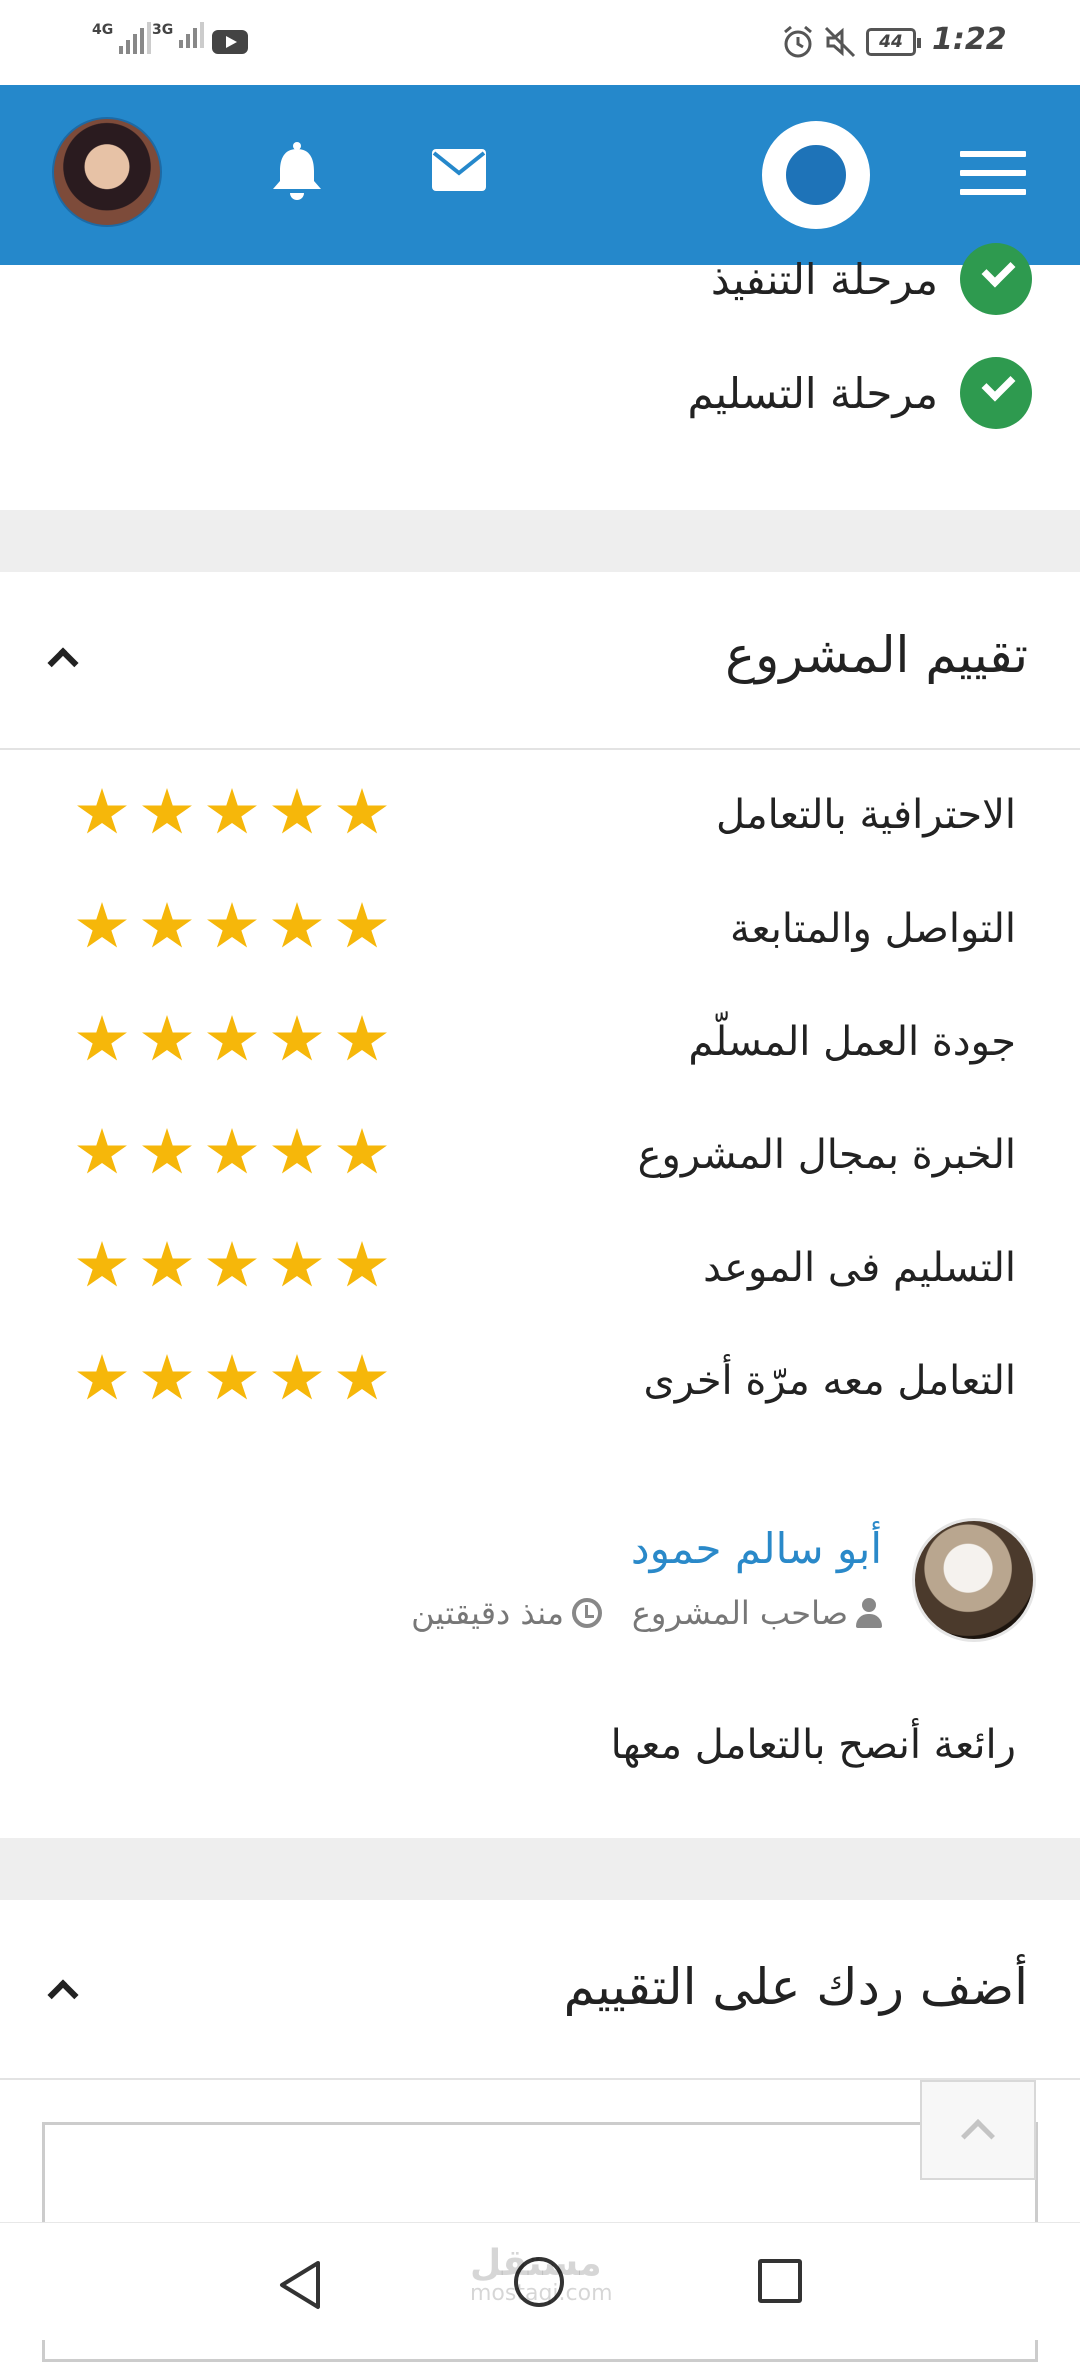 This screenshot has width=1080, height=2362. What do you see at coordinates (178, 35) in the screenshot?
I see `signal-3g-icon: 3G` at bounding box center [178, 35].